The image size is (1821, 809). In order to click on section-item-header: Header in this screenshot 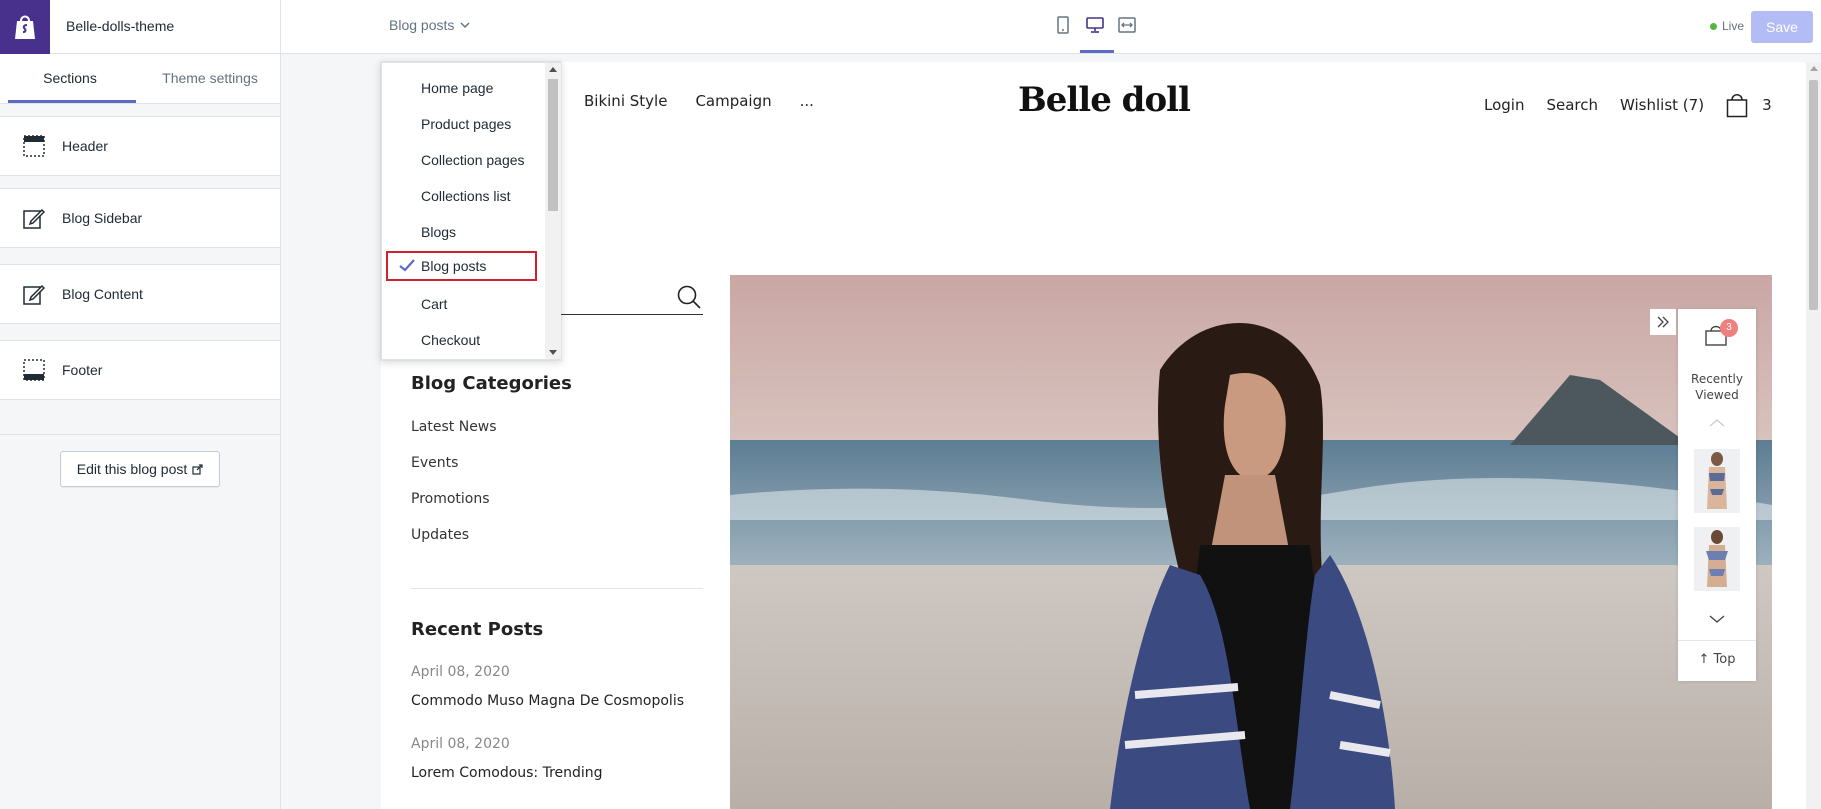, I will do `click(140, 146)`.